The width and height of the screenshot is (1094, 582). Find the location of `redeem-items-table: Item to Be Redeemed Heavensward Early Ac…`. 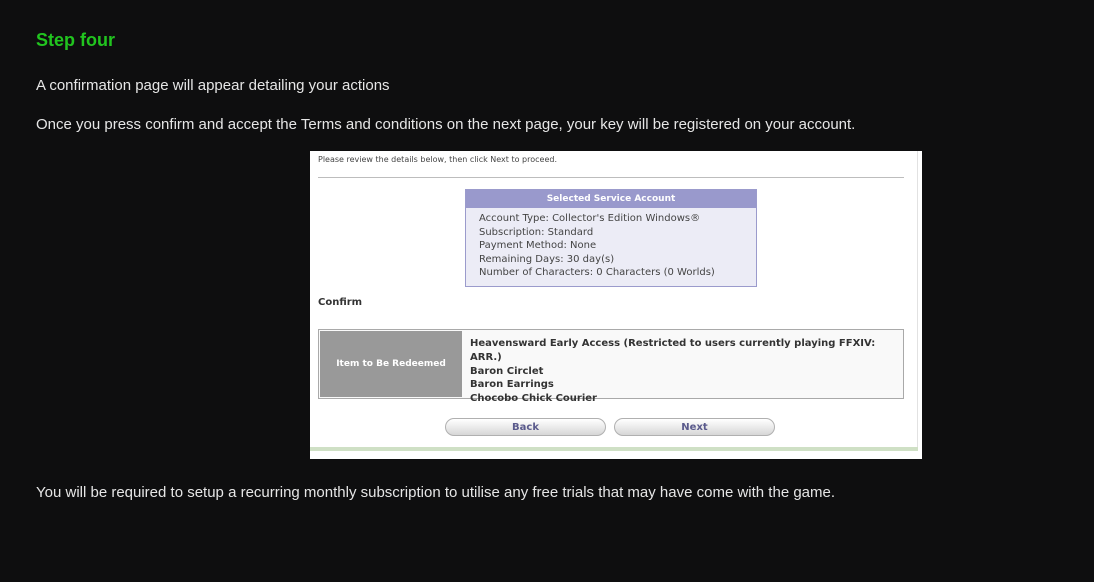

redeem-items-table: Item to Be Redeemed Heavensward Early Ac… is located at coordinates (611, 366).